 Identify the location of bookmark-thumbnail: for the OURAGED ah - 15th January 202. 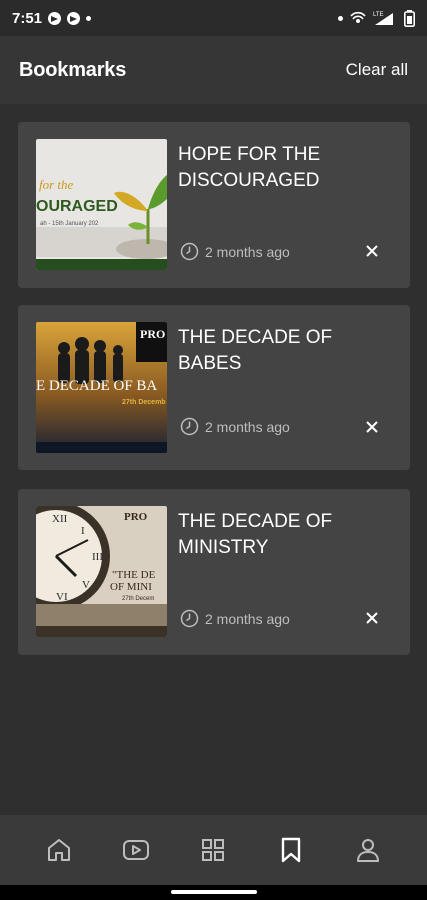
(101, 204).